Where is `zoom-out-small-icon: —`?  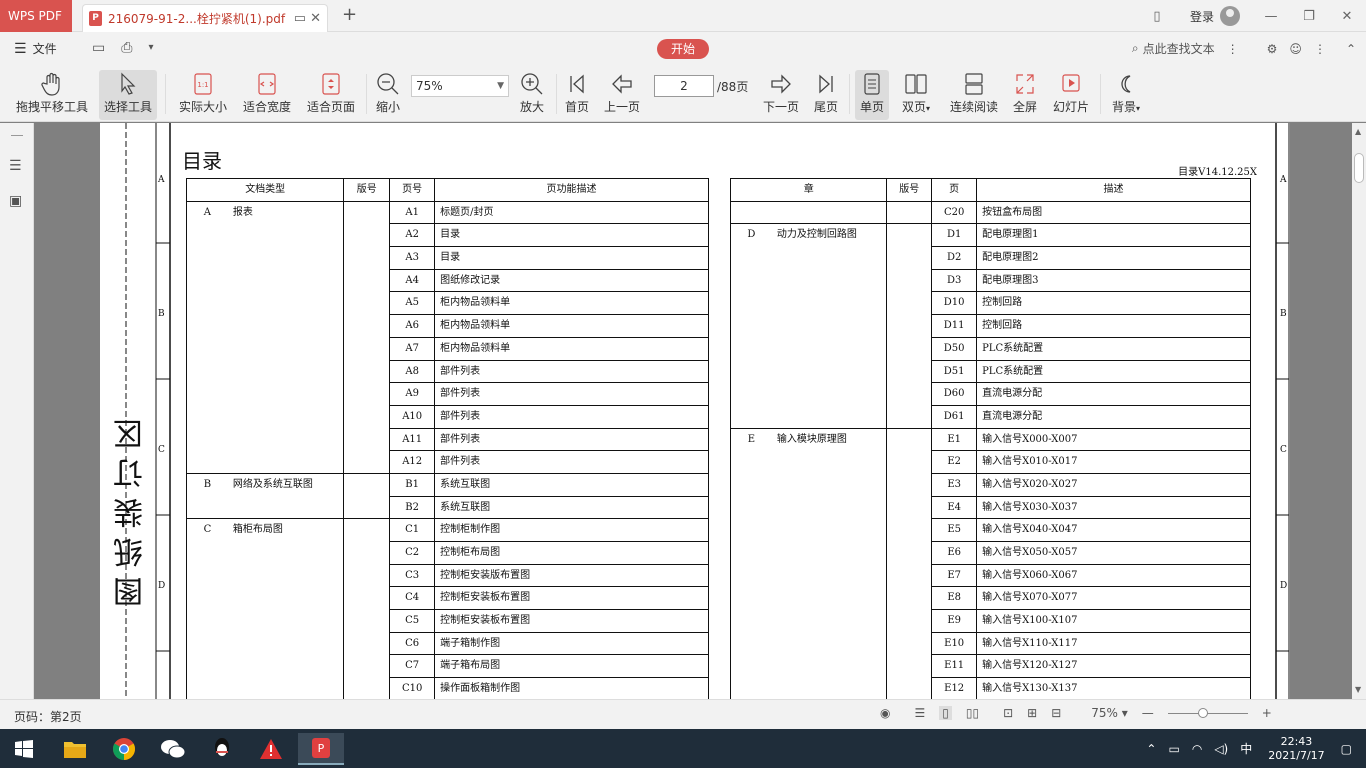 zoom-out-small-icon: — is located at coordinates (1148, 713).